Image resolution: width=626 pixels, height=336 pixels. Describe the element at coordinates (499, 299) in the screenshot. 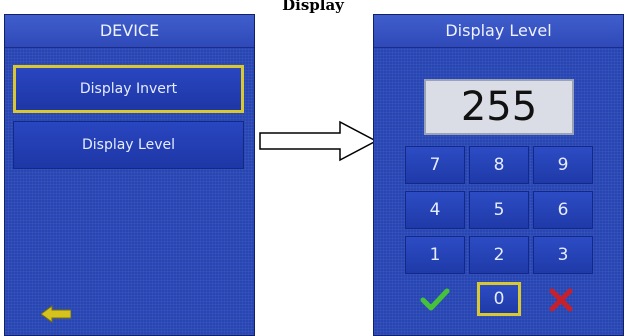

I see `key-0: 0` at that location.